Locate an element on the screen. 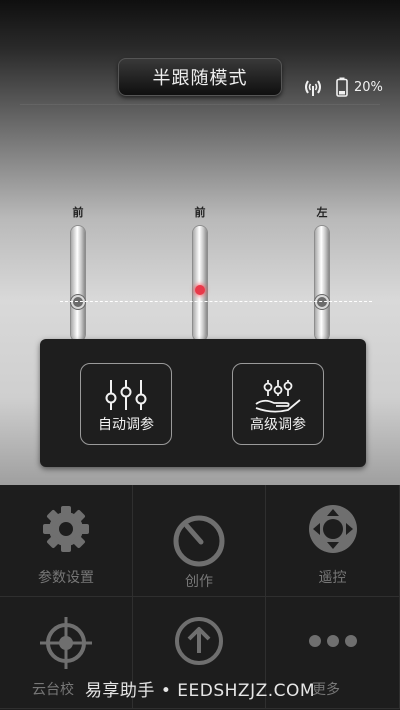  center-reference-line is located at coordinates (216, 301).